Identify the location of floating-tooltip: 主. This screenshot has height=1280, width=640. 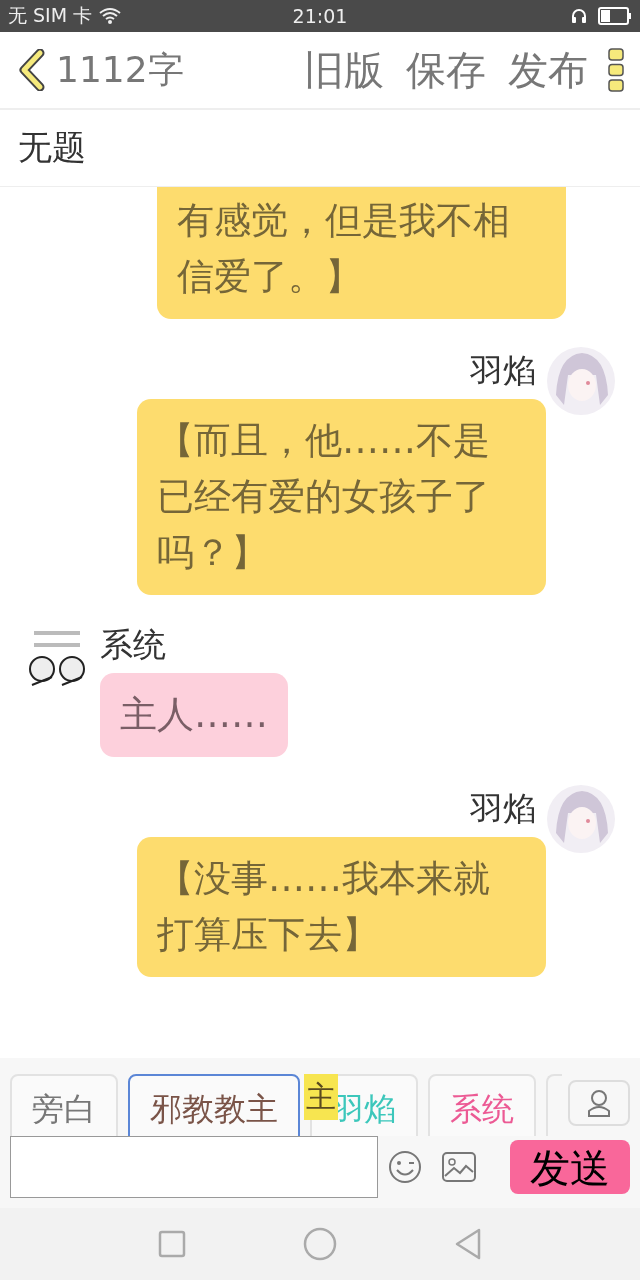
(321, 1097).